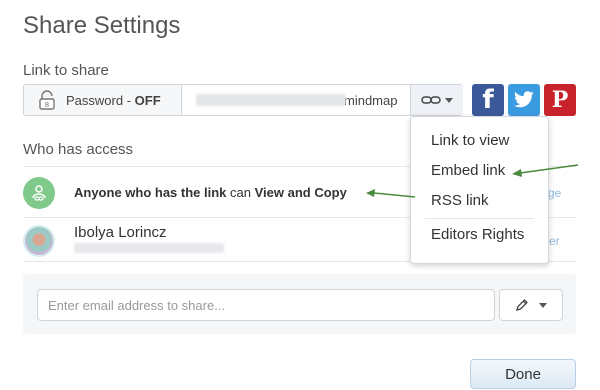 Image resolution: width=600 pixels, height=390 pixels. I want to click on annotation-arrows, so click(472, 181).